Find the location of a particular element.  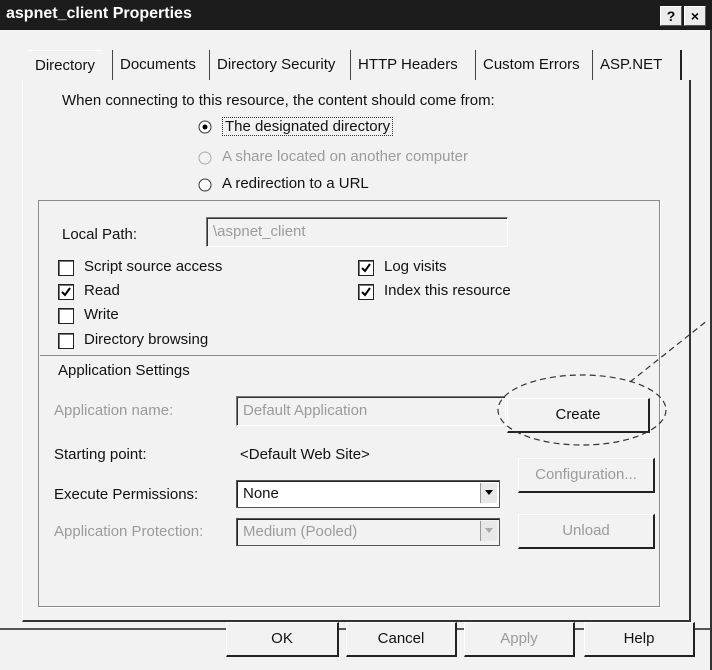

apply-button: Apply is located at coordinates (519, 639).